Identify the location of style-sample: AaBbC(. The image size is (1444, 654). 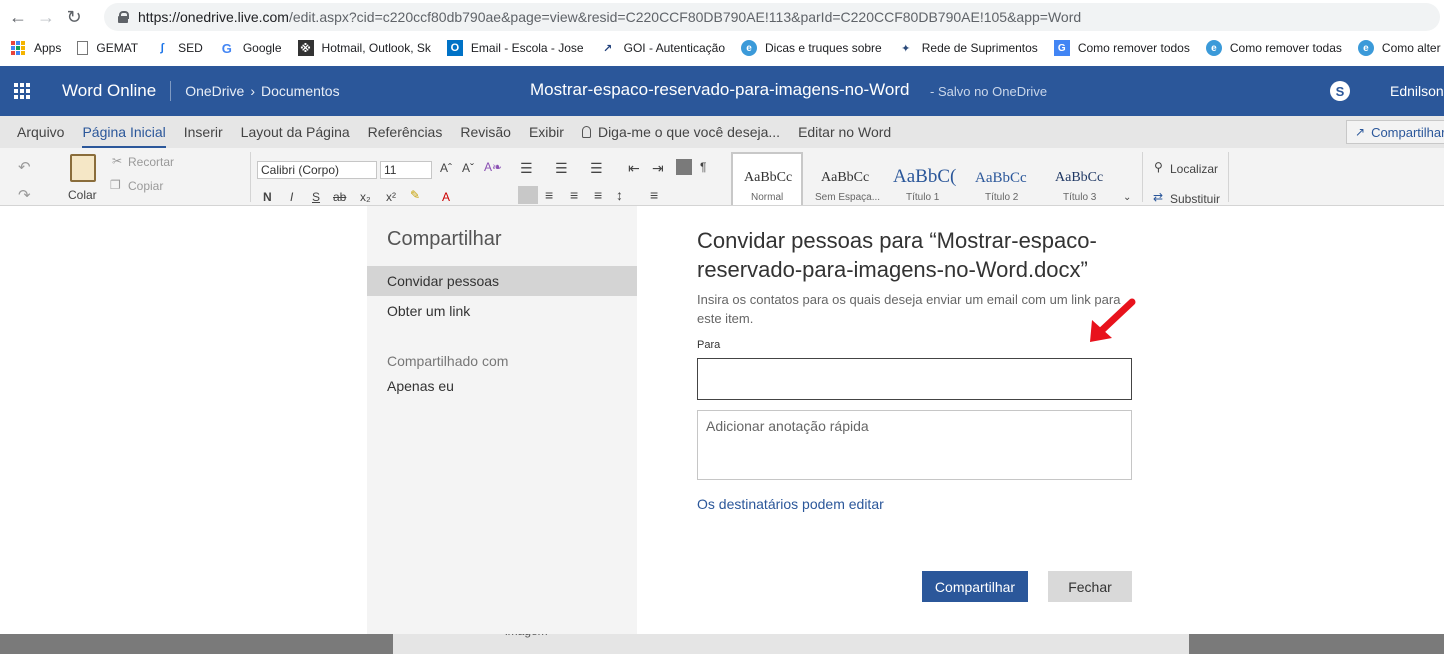
(924, 177).